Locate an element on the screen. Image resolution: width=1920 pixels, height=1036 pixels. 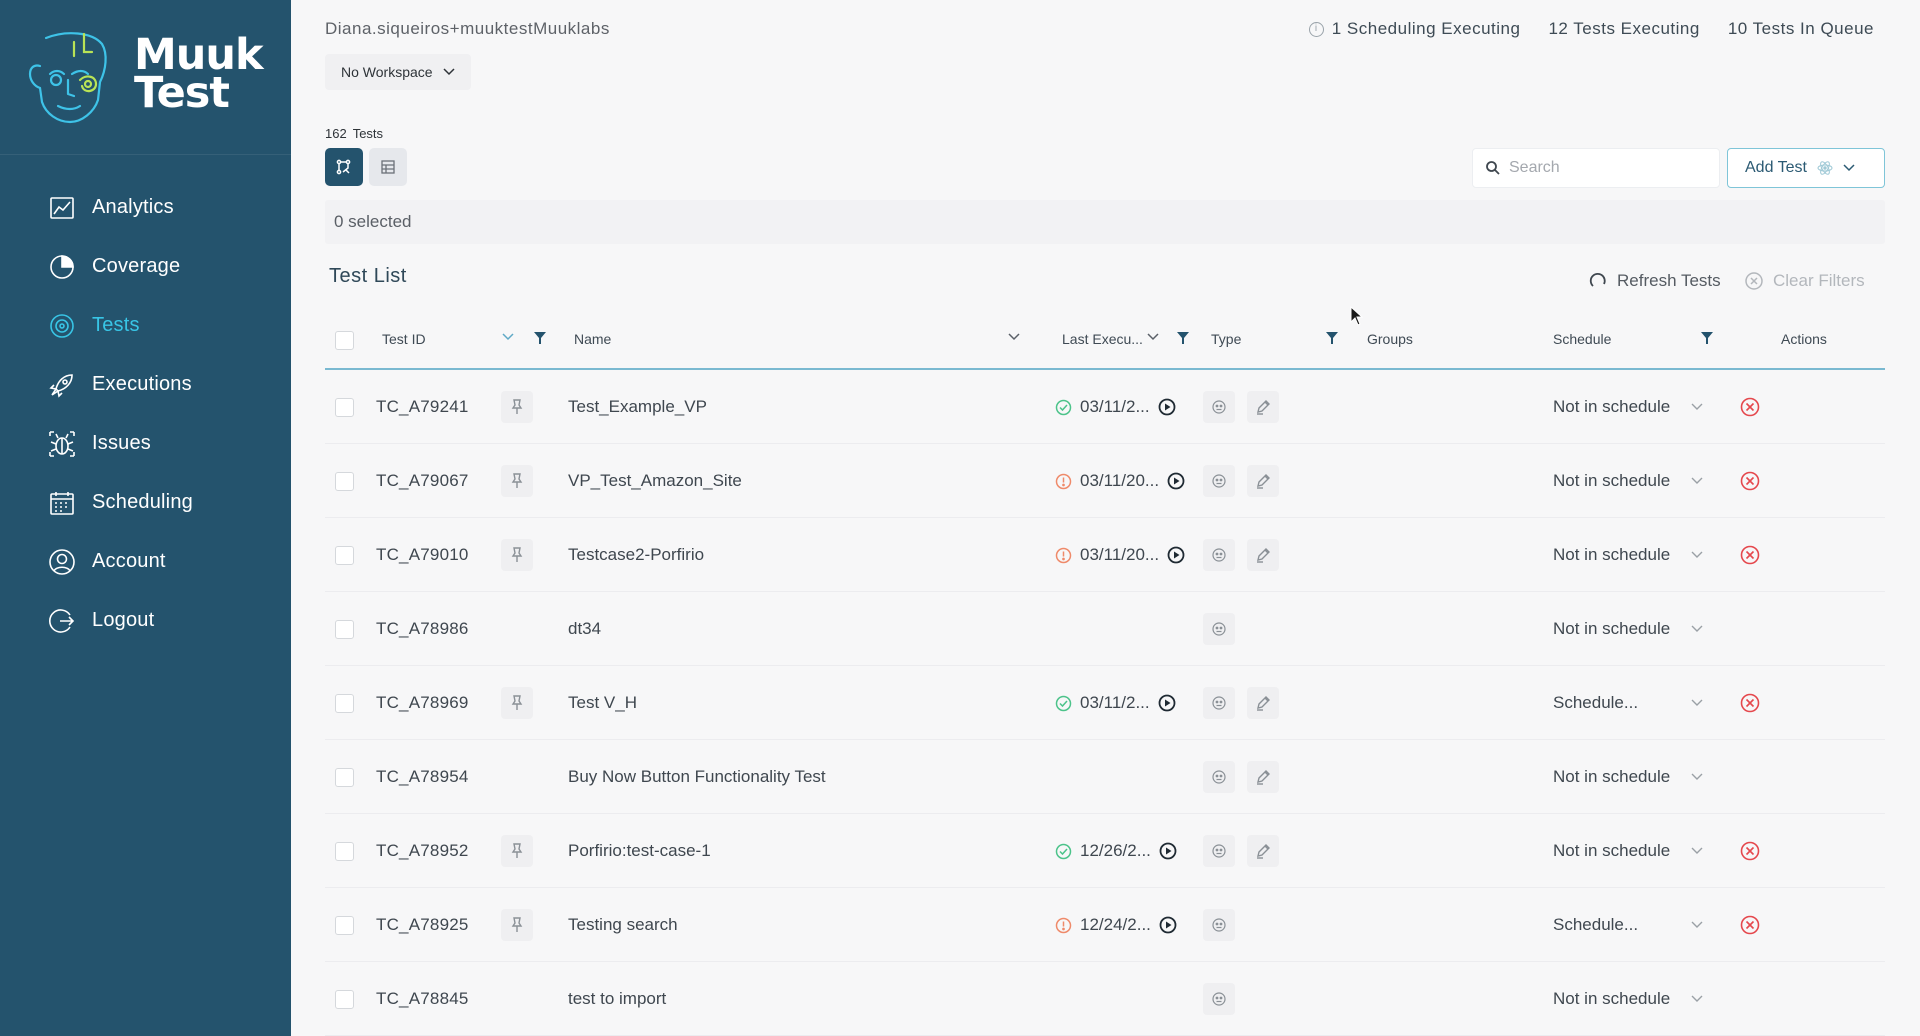
sidebar-item-issues: Issues is located at coordinates (145, 443).